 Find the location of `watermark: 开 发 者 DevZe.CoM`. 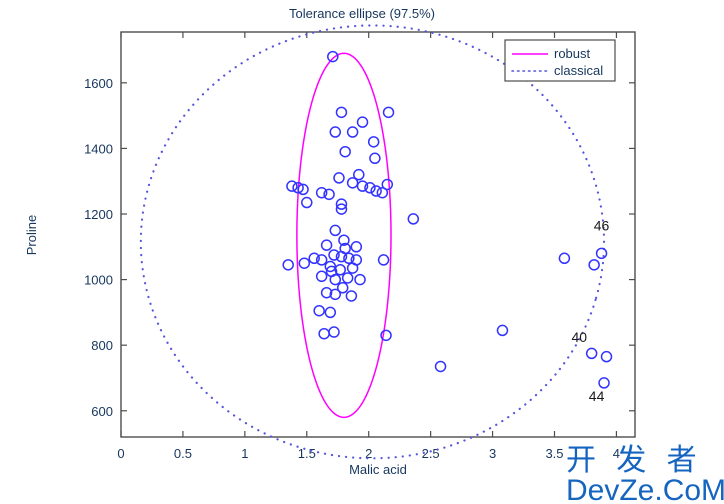

watermark: 开 发 者 DevZe.CoM is located at coordinates (645, 474).